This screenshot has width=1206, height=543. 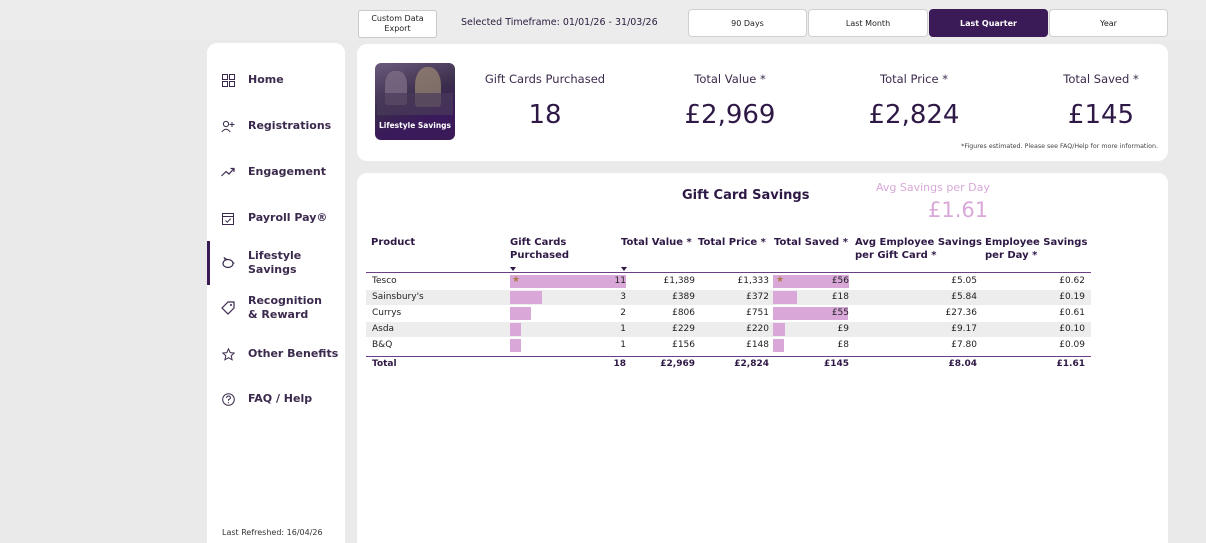 What do you see at coordinates (988, 23) in the screenshot?
I see `timeframe-last-quarter-button: Last Quarter` at bounding box center [988, 23].